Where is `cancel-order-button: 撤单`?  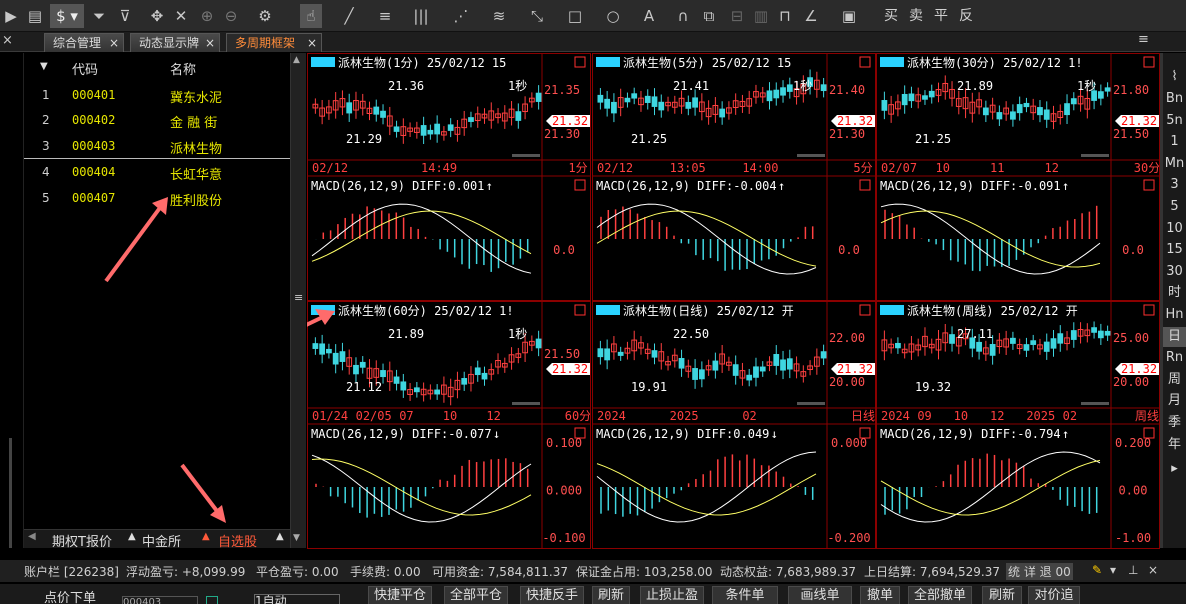
cancel-order-button: 撤单 is located at coordinates (880, 595).